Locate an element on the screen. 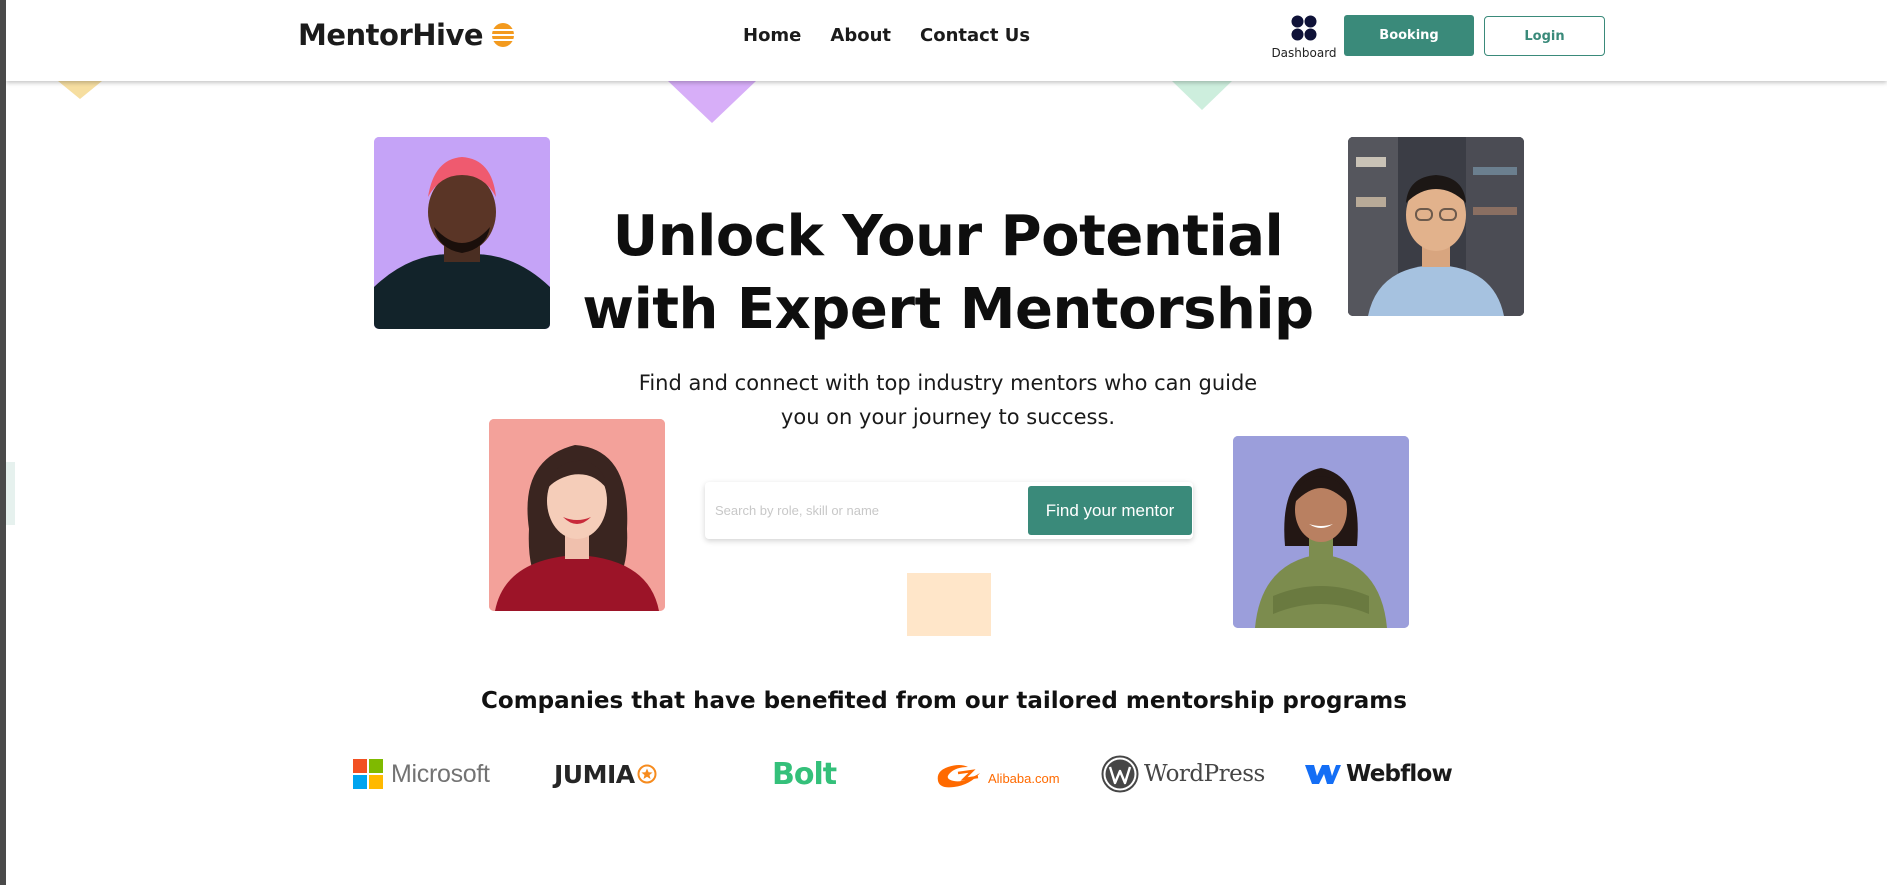 This screenshot has width=1887, height=885. jumia-wordmark: JUMIA is located at coordinates (594, 774).